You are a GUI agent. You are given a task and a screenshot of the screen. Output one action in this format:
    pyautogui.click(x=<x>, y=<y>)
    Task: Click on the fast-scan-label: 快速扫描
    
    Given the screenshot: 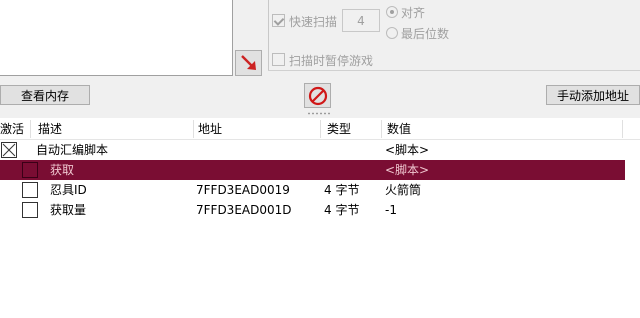 What is the action you would take?
    pyautogui.click(x=313, y=22)
    